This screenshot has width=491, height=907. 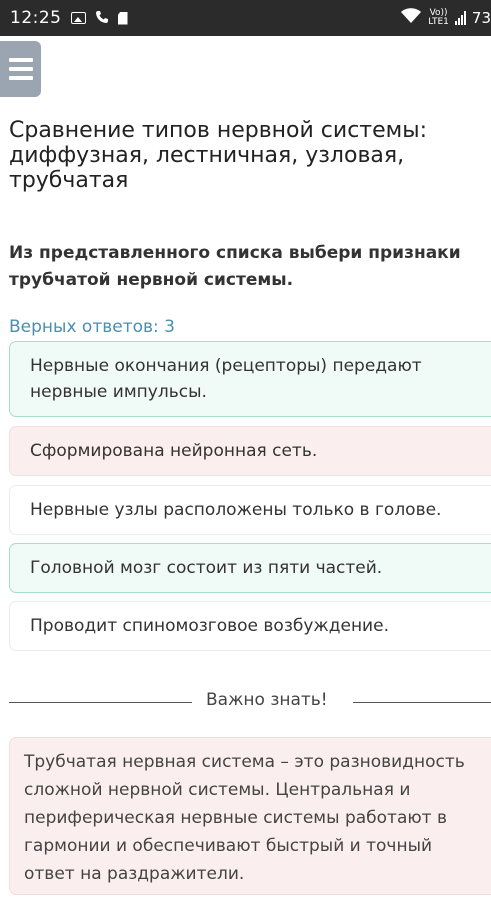 I want to click on wifi-icon, so click(x=411, y=18).